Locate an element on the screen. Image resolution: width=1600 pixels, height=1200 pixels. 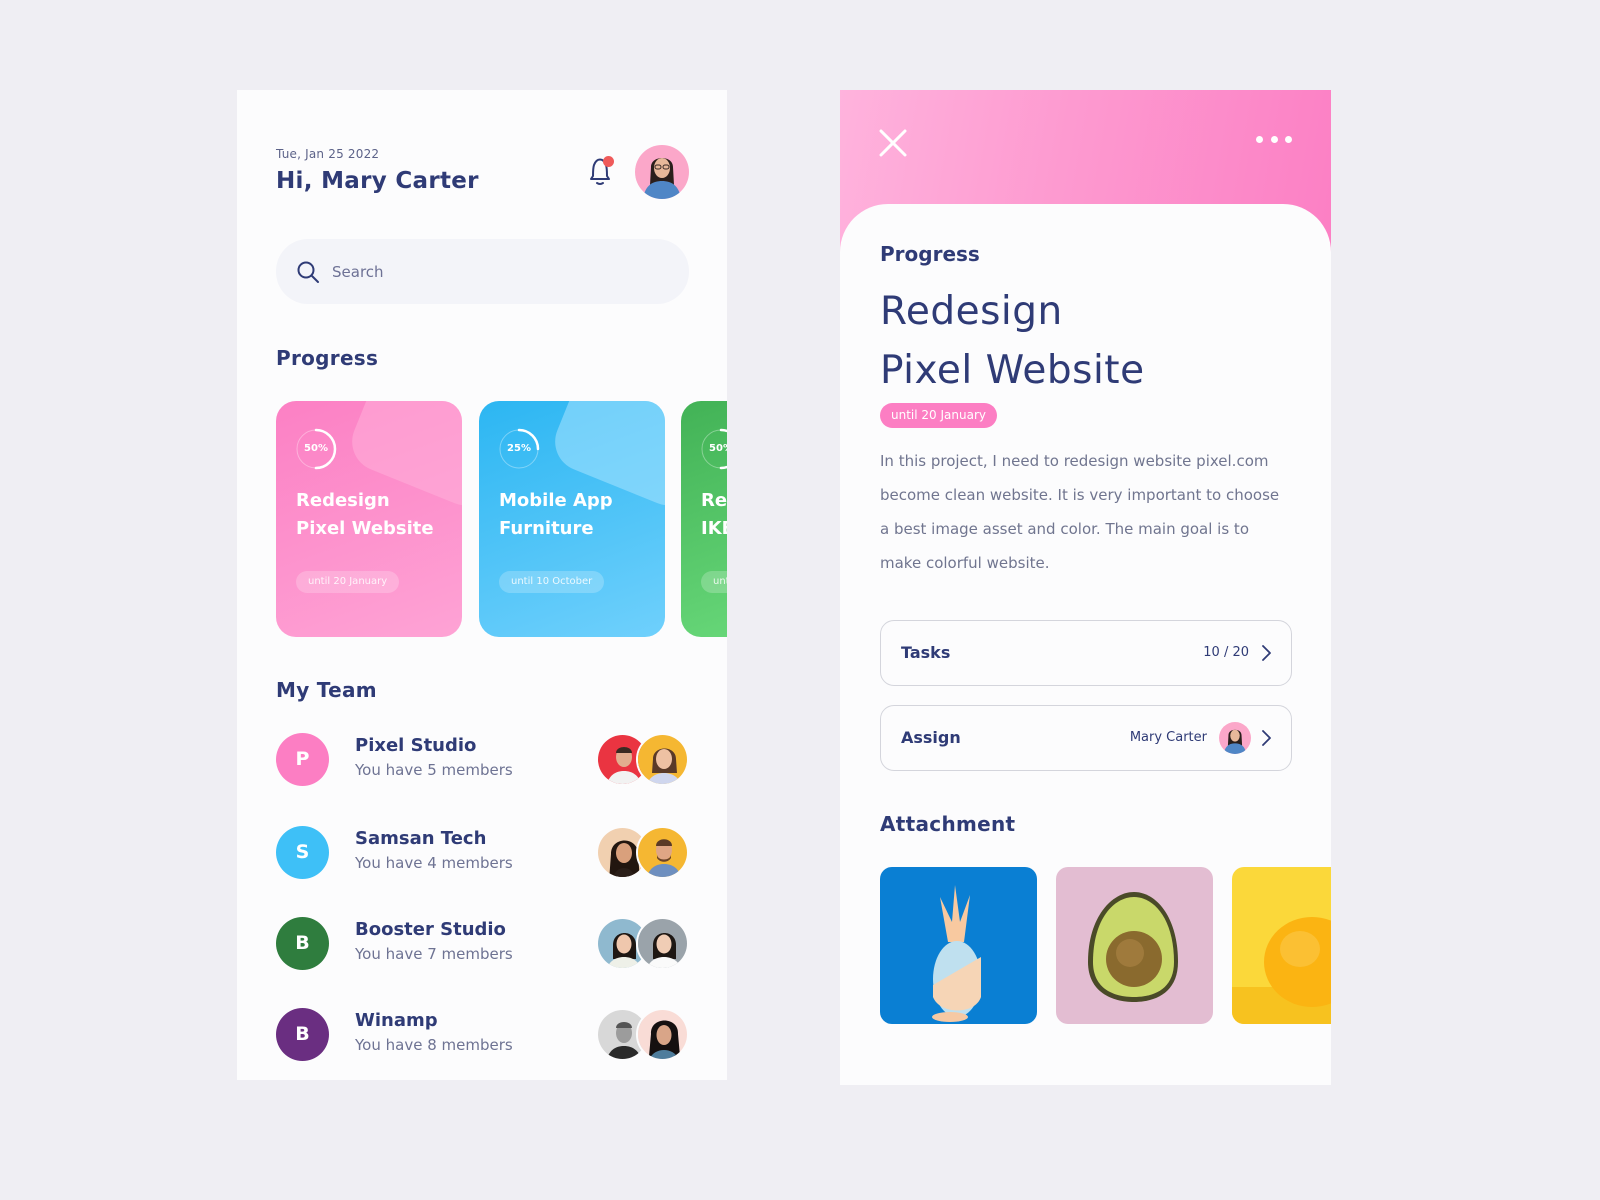
team-item: S Samsan Tech You have 4 members is located at coordinates (482, 854).